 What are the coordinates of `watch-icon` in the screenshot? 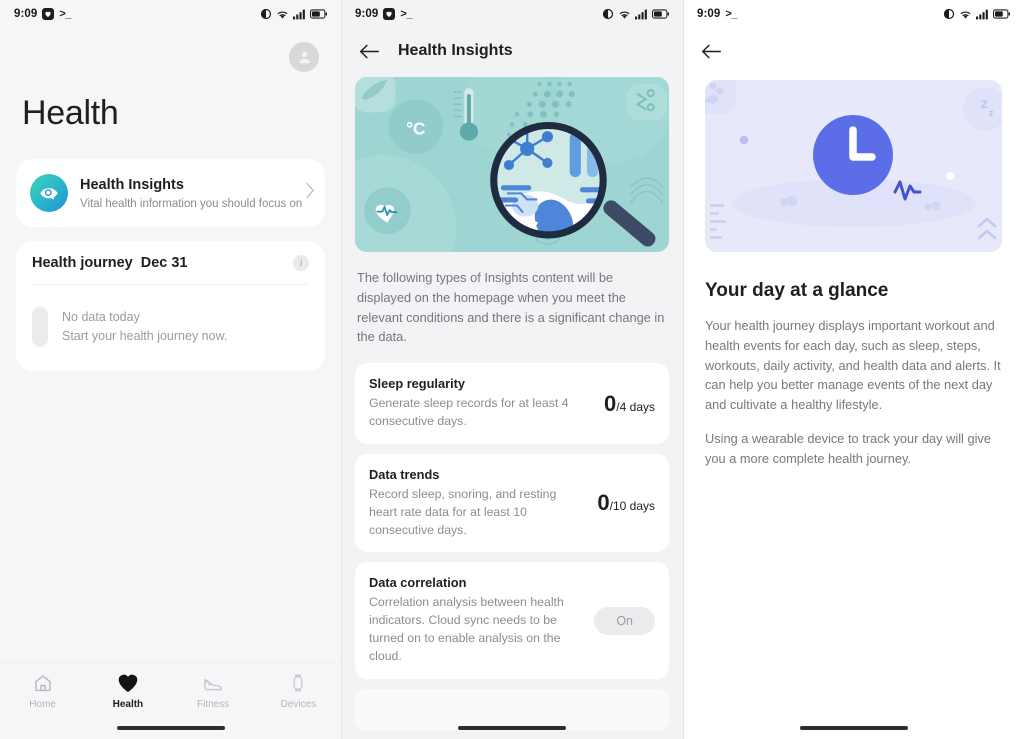 It's located at (298, 683).